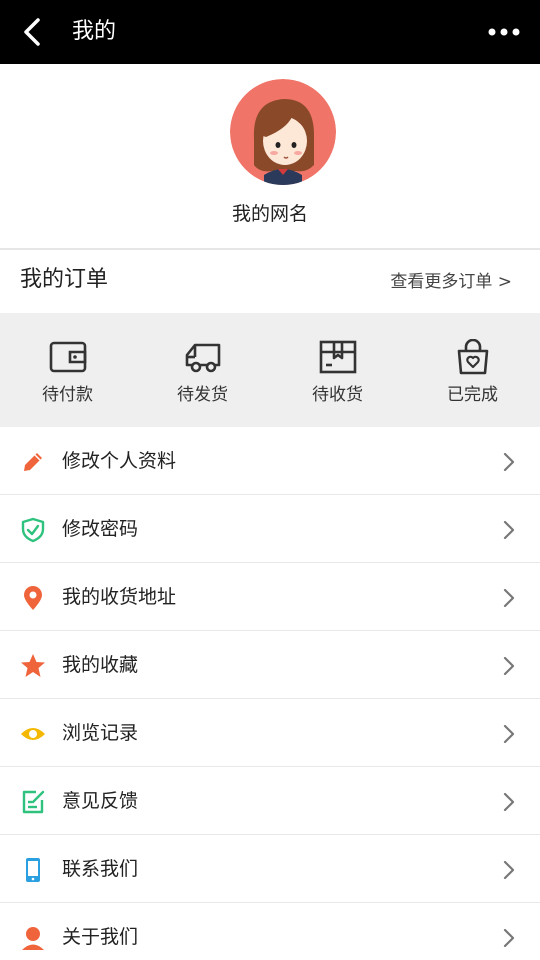 The image size is (540, 960). Describe the element at coordinates (119, 597) in the screenshot. I see `menu-item-label: 我的收货地址` at that location.